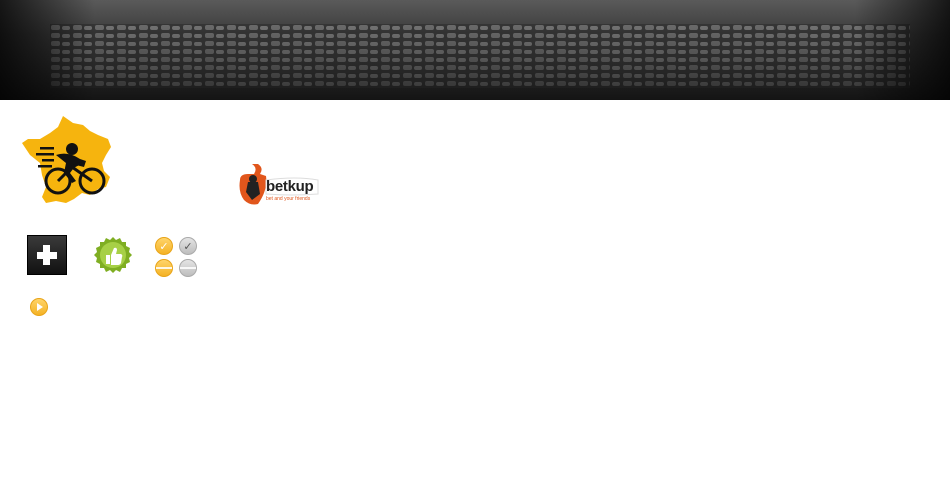  What do you see at coordinates (47, 255) in the screenshot?
I see `add-button` at bounding box center [47, 255].